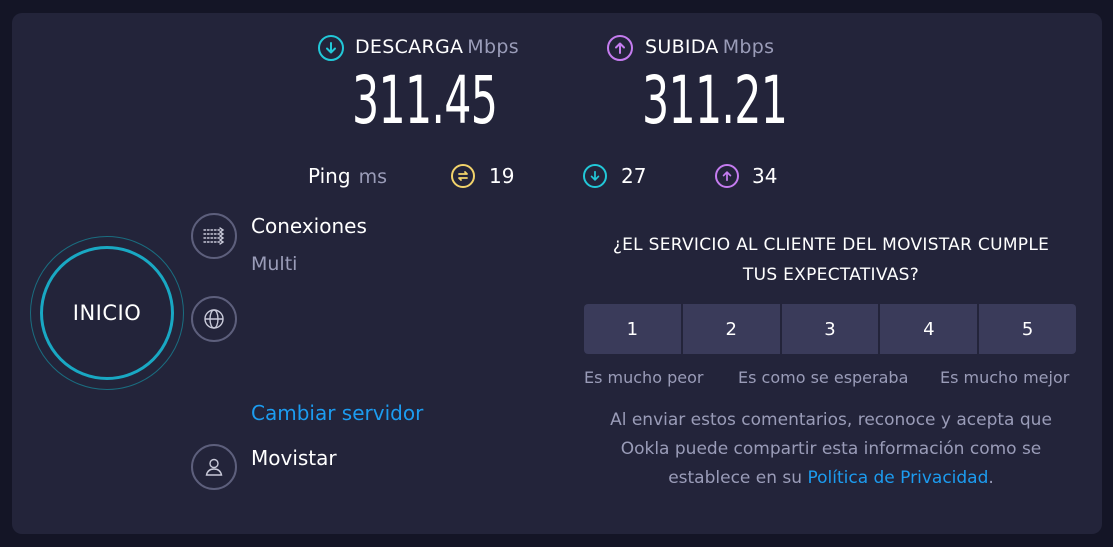  I want to click on scale-mid-label: Es como se esperaba, so click(823, 377).